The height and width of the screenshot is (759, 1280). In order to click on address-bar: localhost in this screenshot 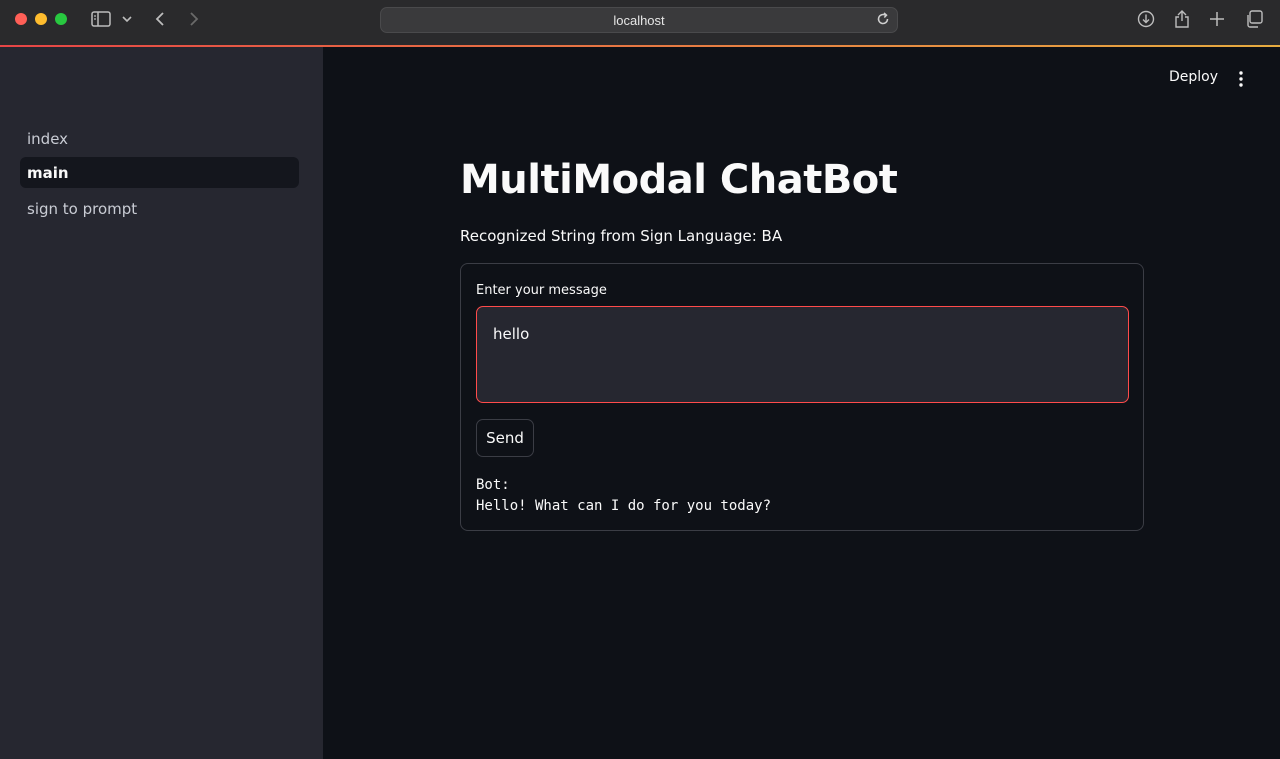, I will do `click(639, 20)`.